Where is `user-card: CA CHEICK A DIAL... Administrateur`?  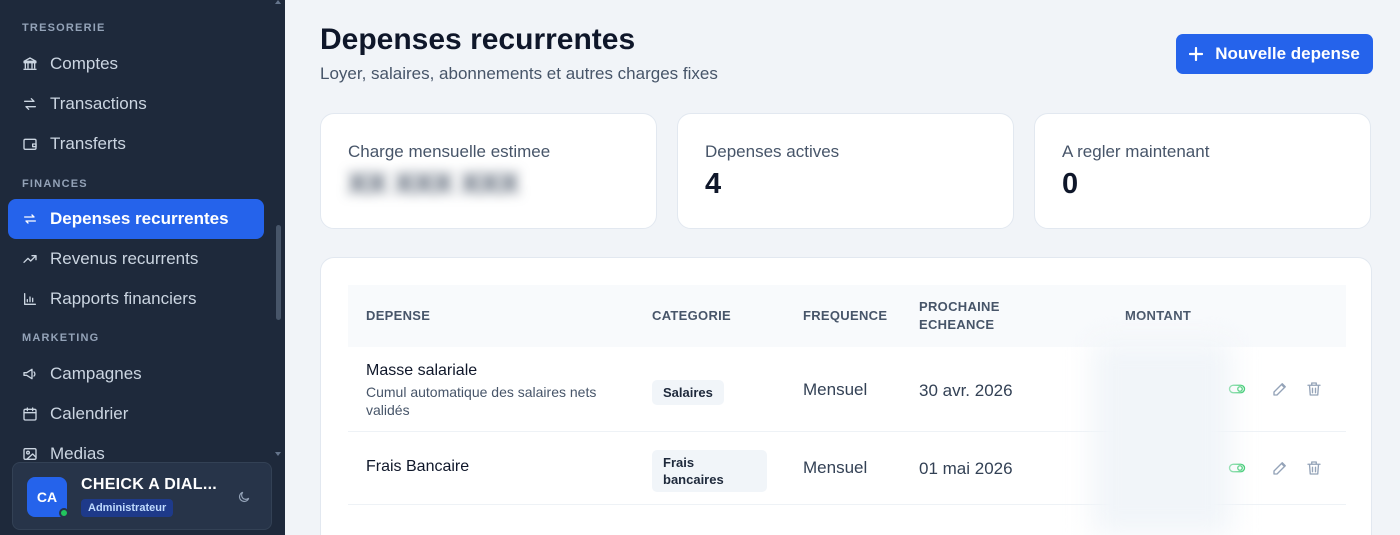 user-card: CA CHEICK A DIAL... Administrateur is located at coordinates (142, 496).